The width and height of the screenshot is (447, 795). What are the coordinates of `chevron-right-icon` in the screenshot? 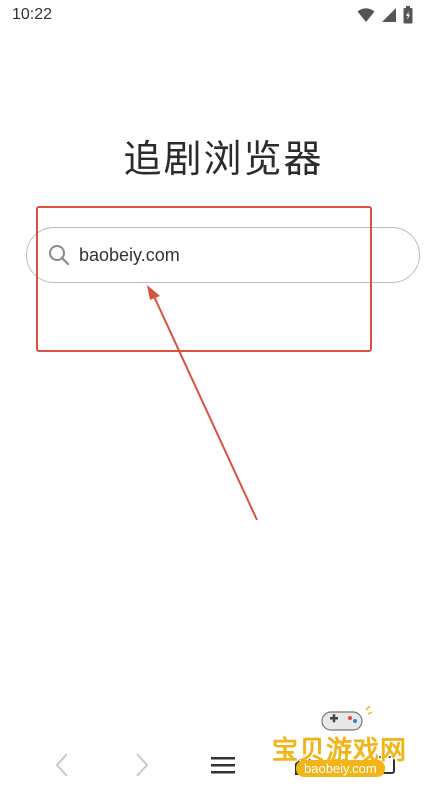 It's located at (142, 765).